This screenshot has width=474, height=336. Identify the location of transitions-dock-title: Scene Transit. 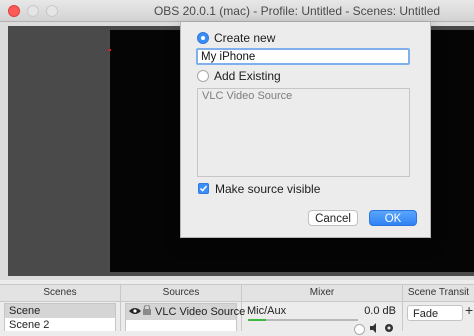
(438, 293).